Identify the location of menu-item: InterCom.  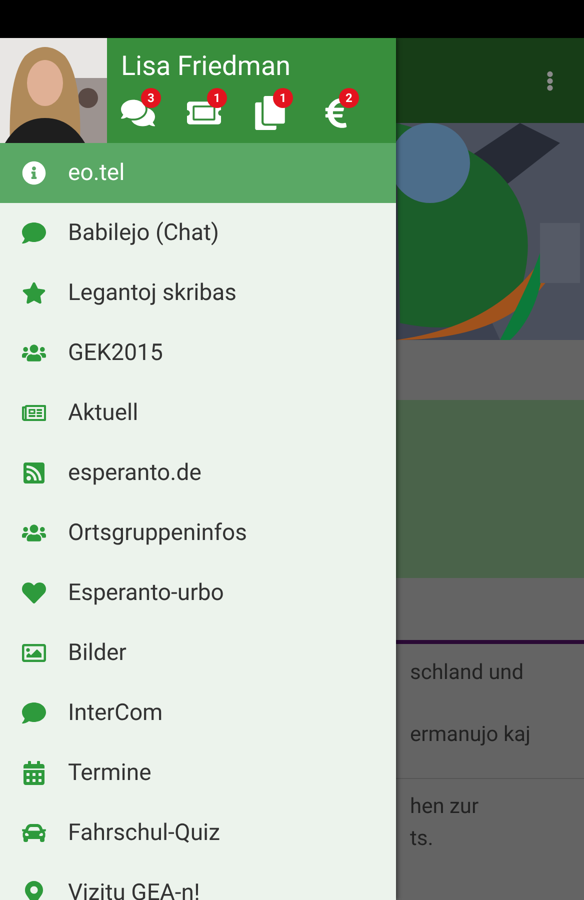
(198, 713).